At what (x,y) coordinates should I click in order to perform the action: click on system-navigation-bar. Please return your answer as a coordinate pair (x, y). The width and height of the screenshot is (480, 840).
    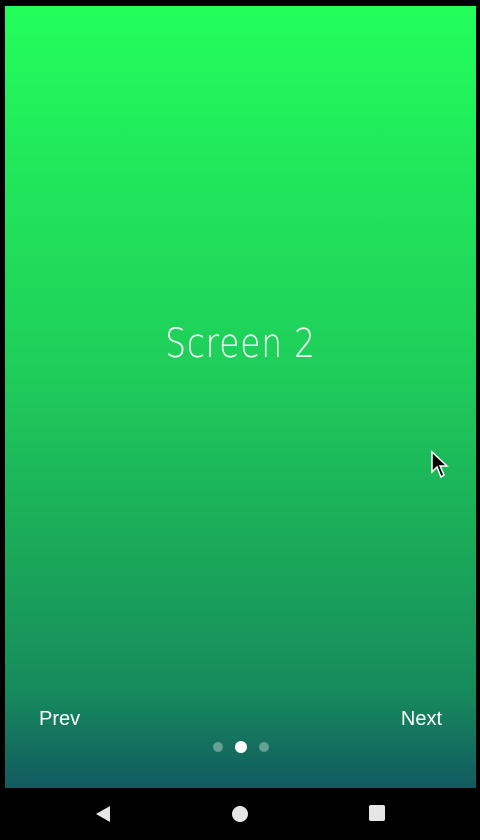
    Looking at the image, I should click on (240, 814).